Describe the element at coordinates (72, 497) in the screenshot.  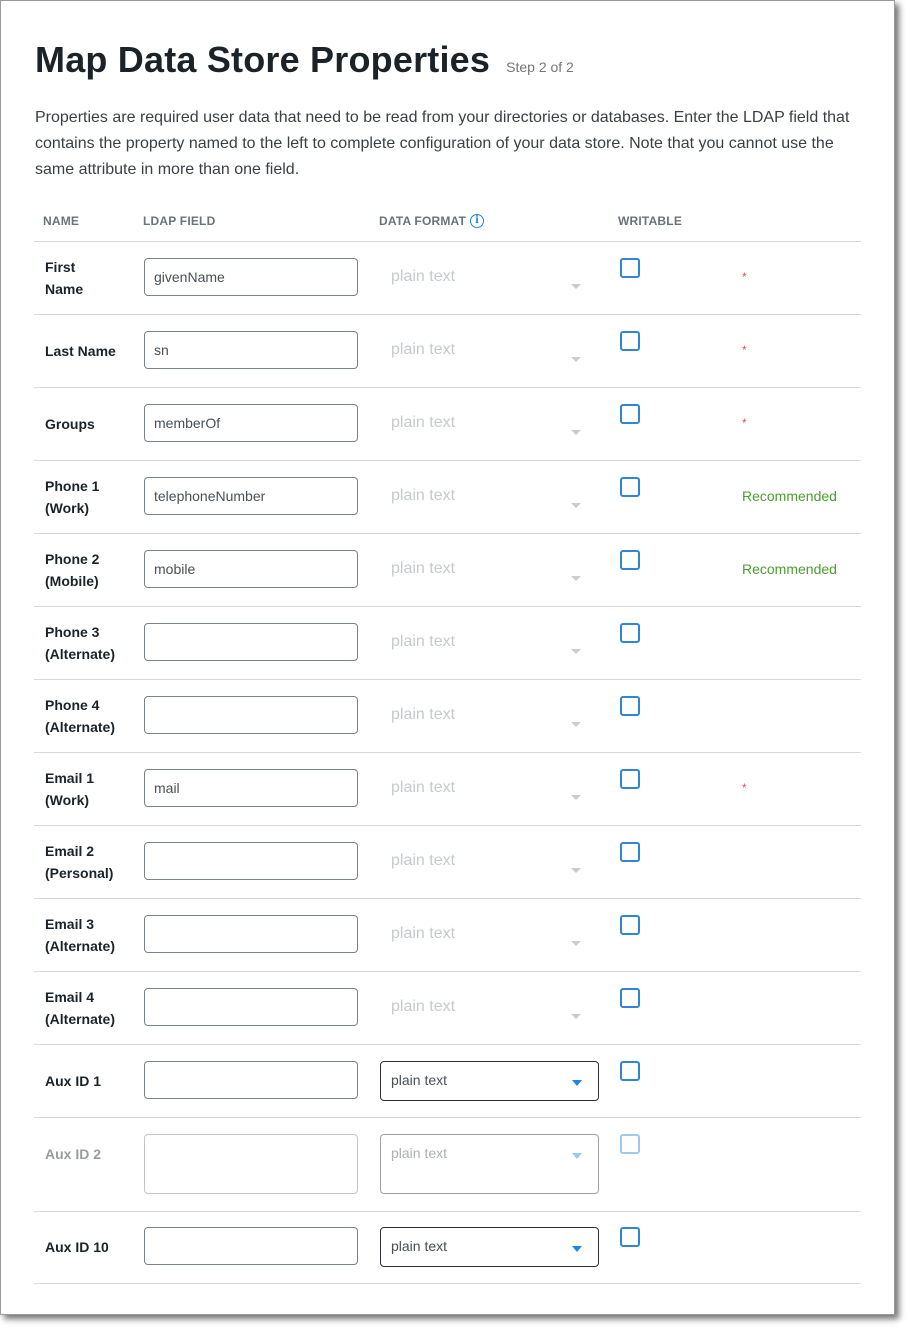
I see `row-name: Phone 1 (Work)` at that location.